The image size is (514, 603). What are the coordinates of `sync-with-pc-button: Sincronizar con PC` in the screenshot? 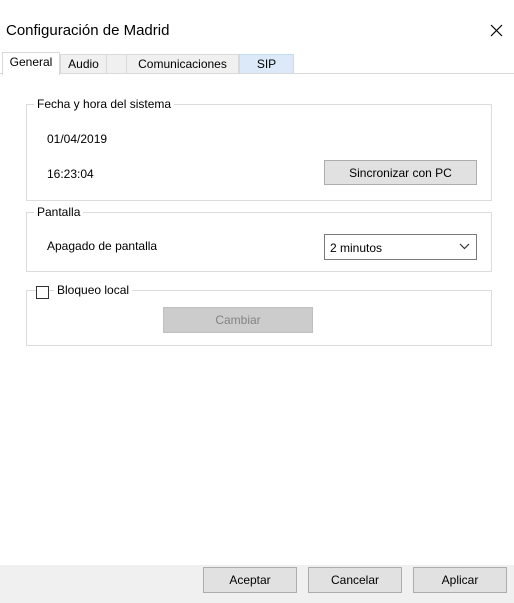 It's located at (400, 172).